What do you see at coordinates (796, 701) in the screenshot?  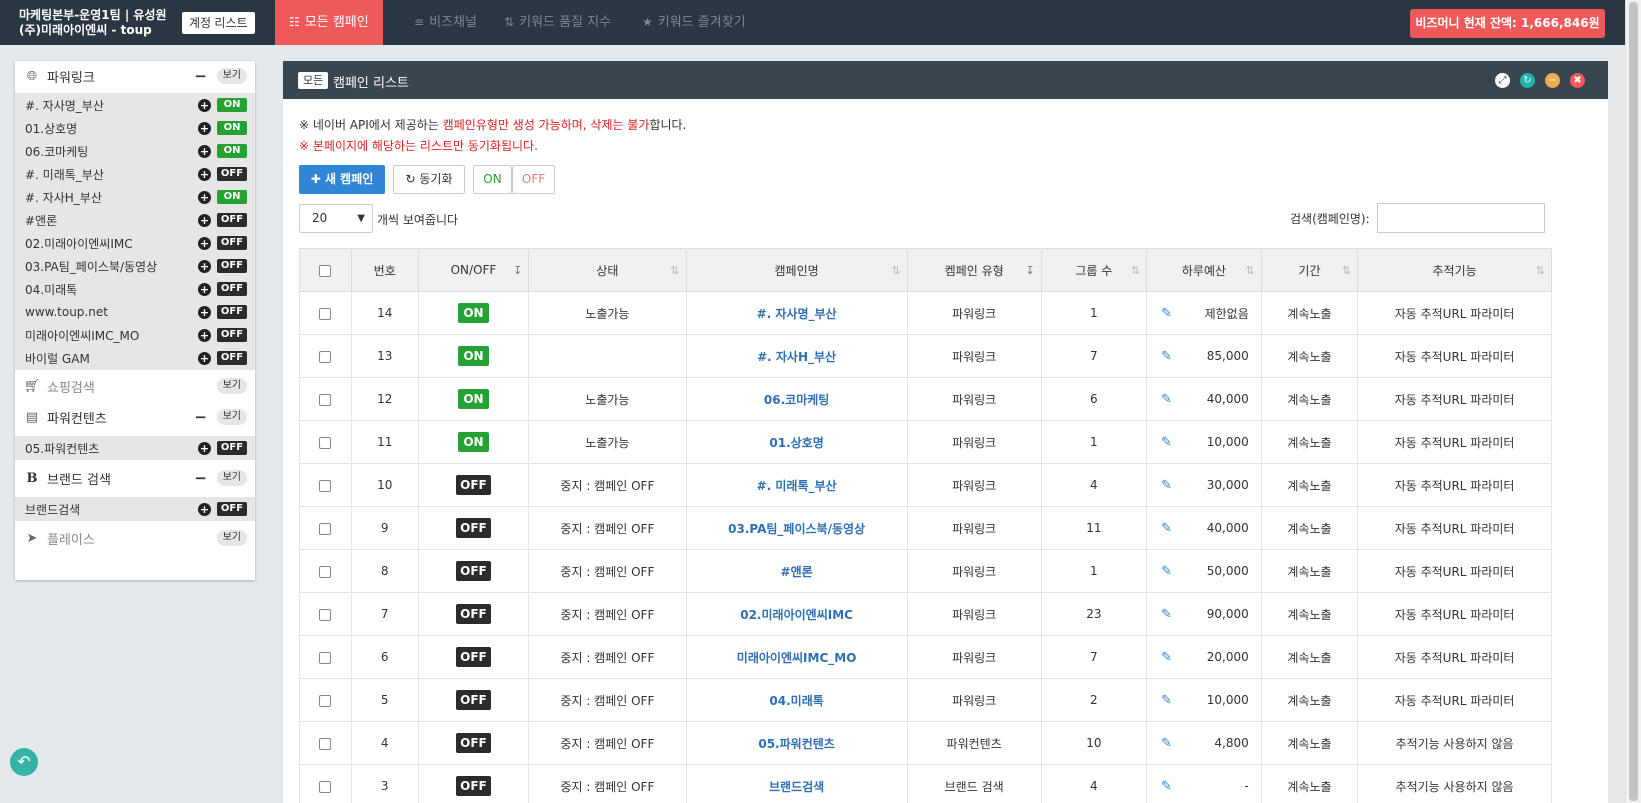 I see `campaign-link: 04.미래톡` at bounding box center [796, 701].